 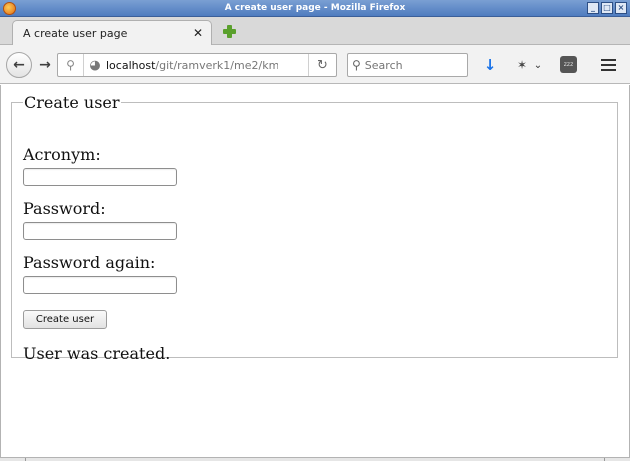 What do you see at coordinates (9, 8) in the screenshot?
I see `firefox-icon` at bounding box center [9, 8].